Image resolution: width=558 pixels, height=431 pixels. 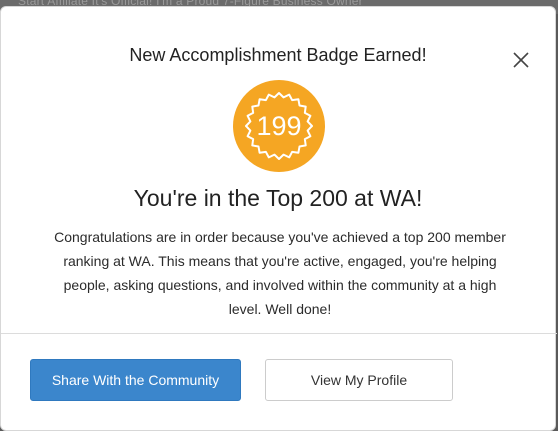 What do you see at coordinates (279, 333) in the screenshot?
I see `footer-divider` at bounding box center [279, 333].